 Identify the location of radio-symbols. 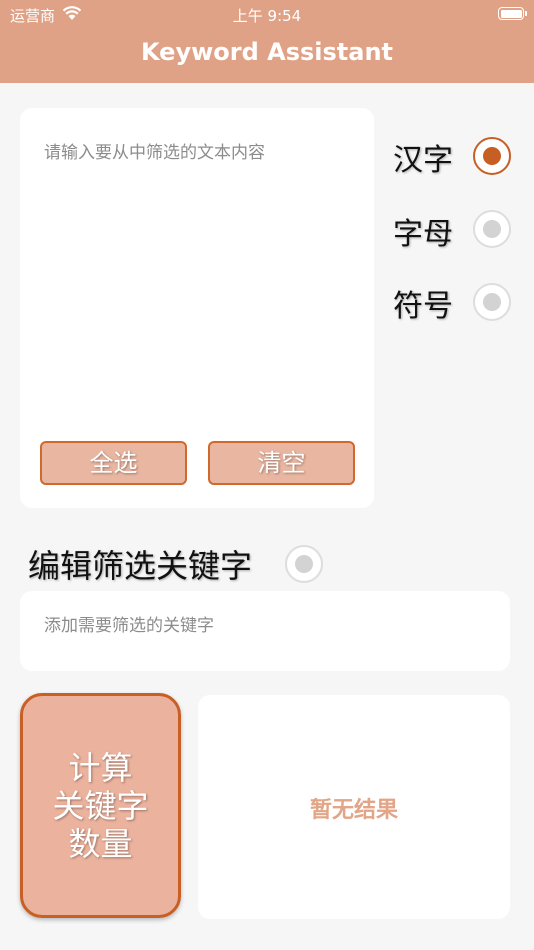
(492, 302).